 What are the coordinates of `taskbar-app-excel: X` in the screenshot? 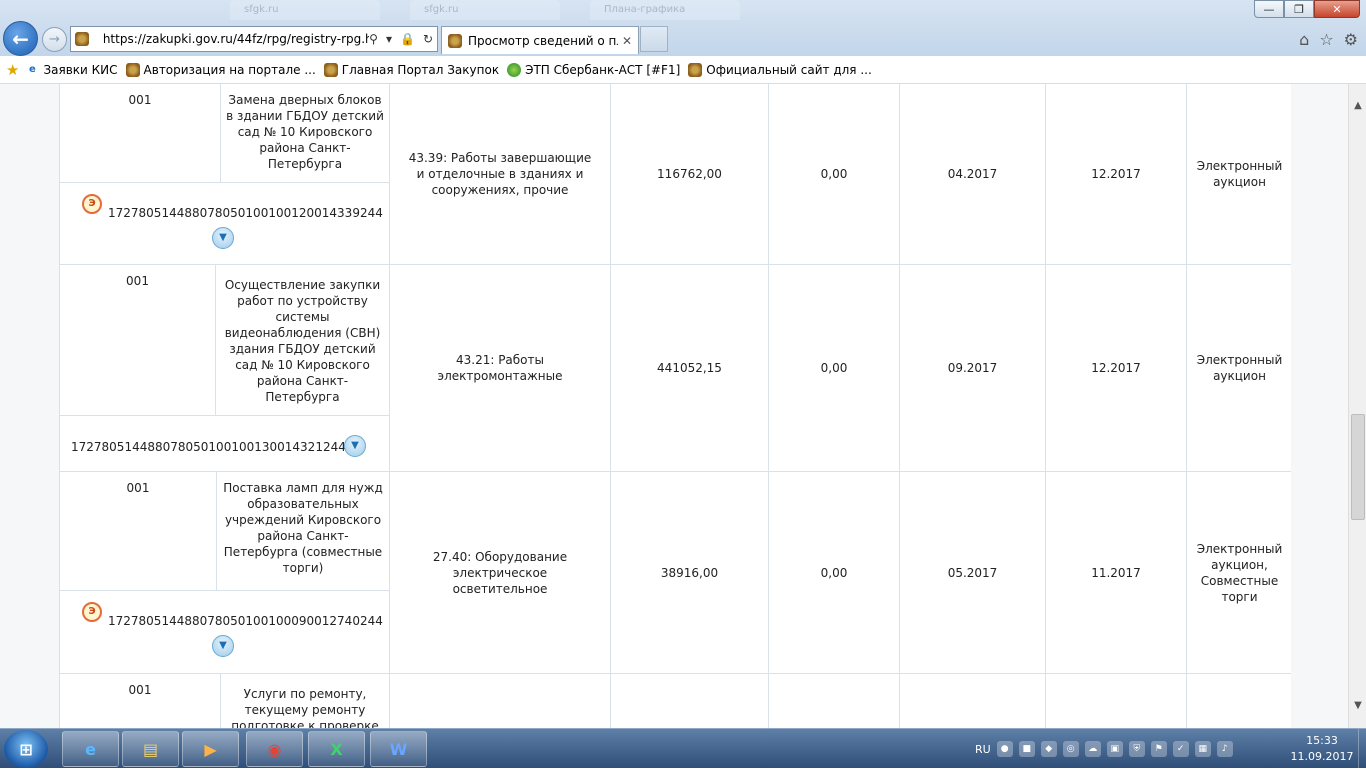 It's located at (336, 749).